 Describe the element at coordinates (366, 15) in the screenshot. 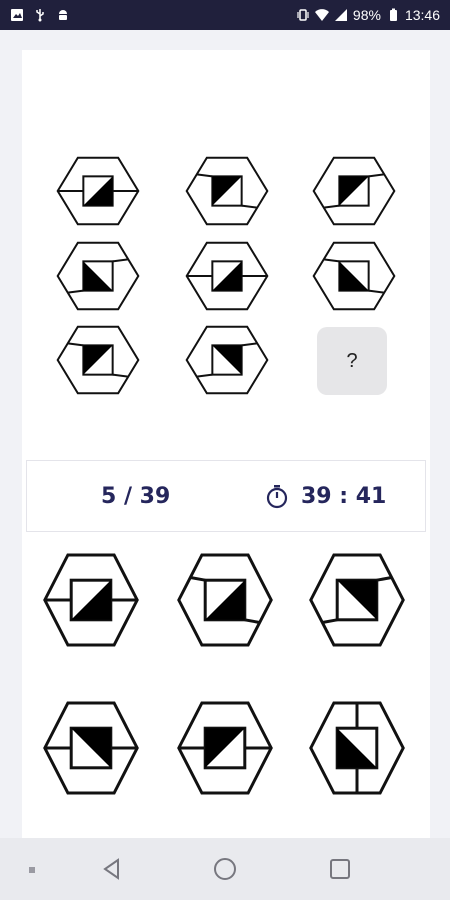

I see `battery-percent: 98%` at that location.